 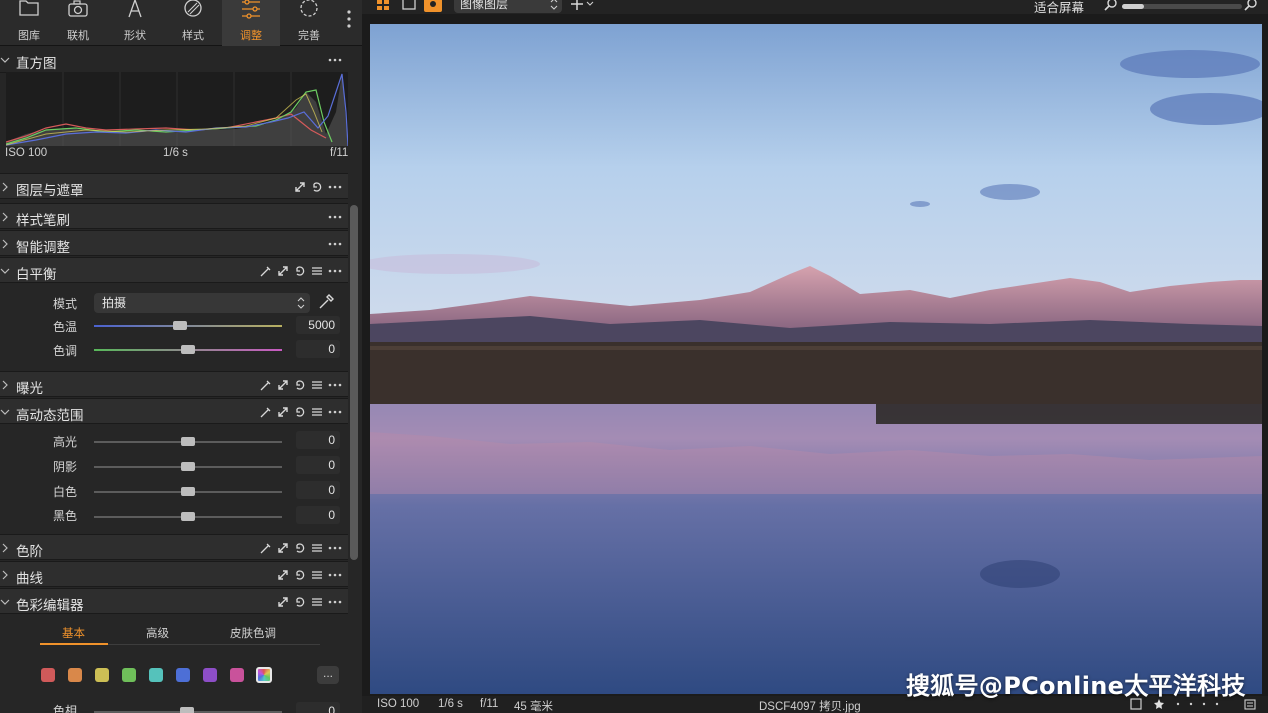 What do you see at coordinates (253, 633) in the screenshot?
I see `tab-color-skin: 皮肤色调` at bounding box center [253, 633].